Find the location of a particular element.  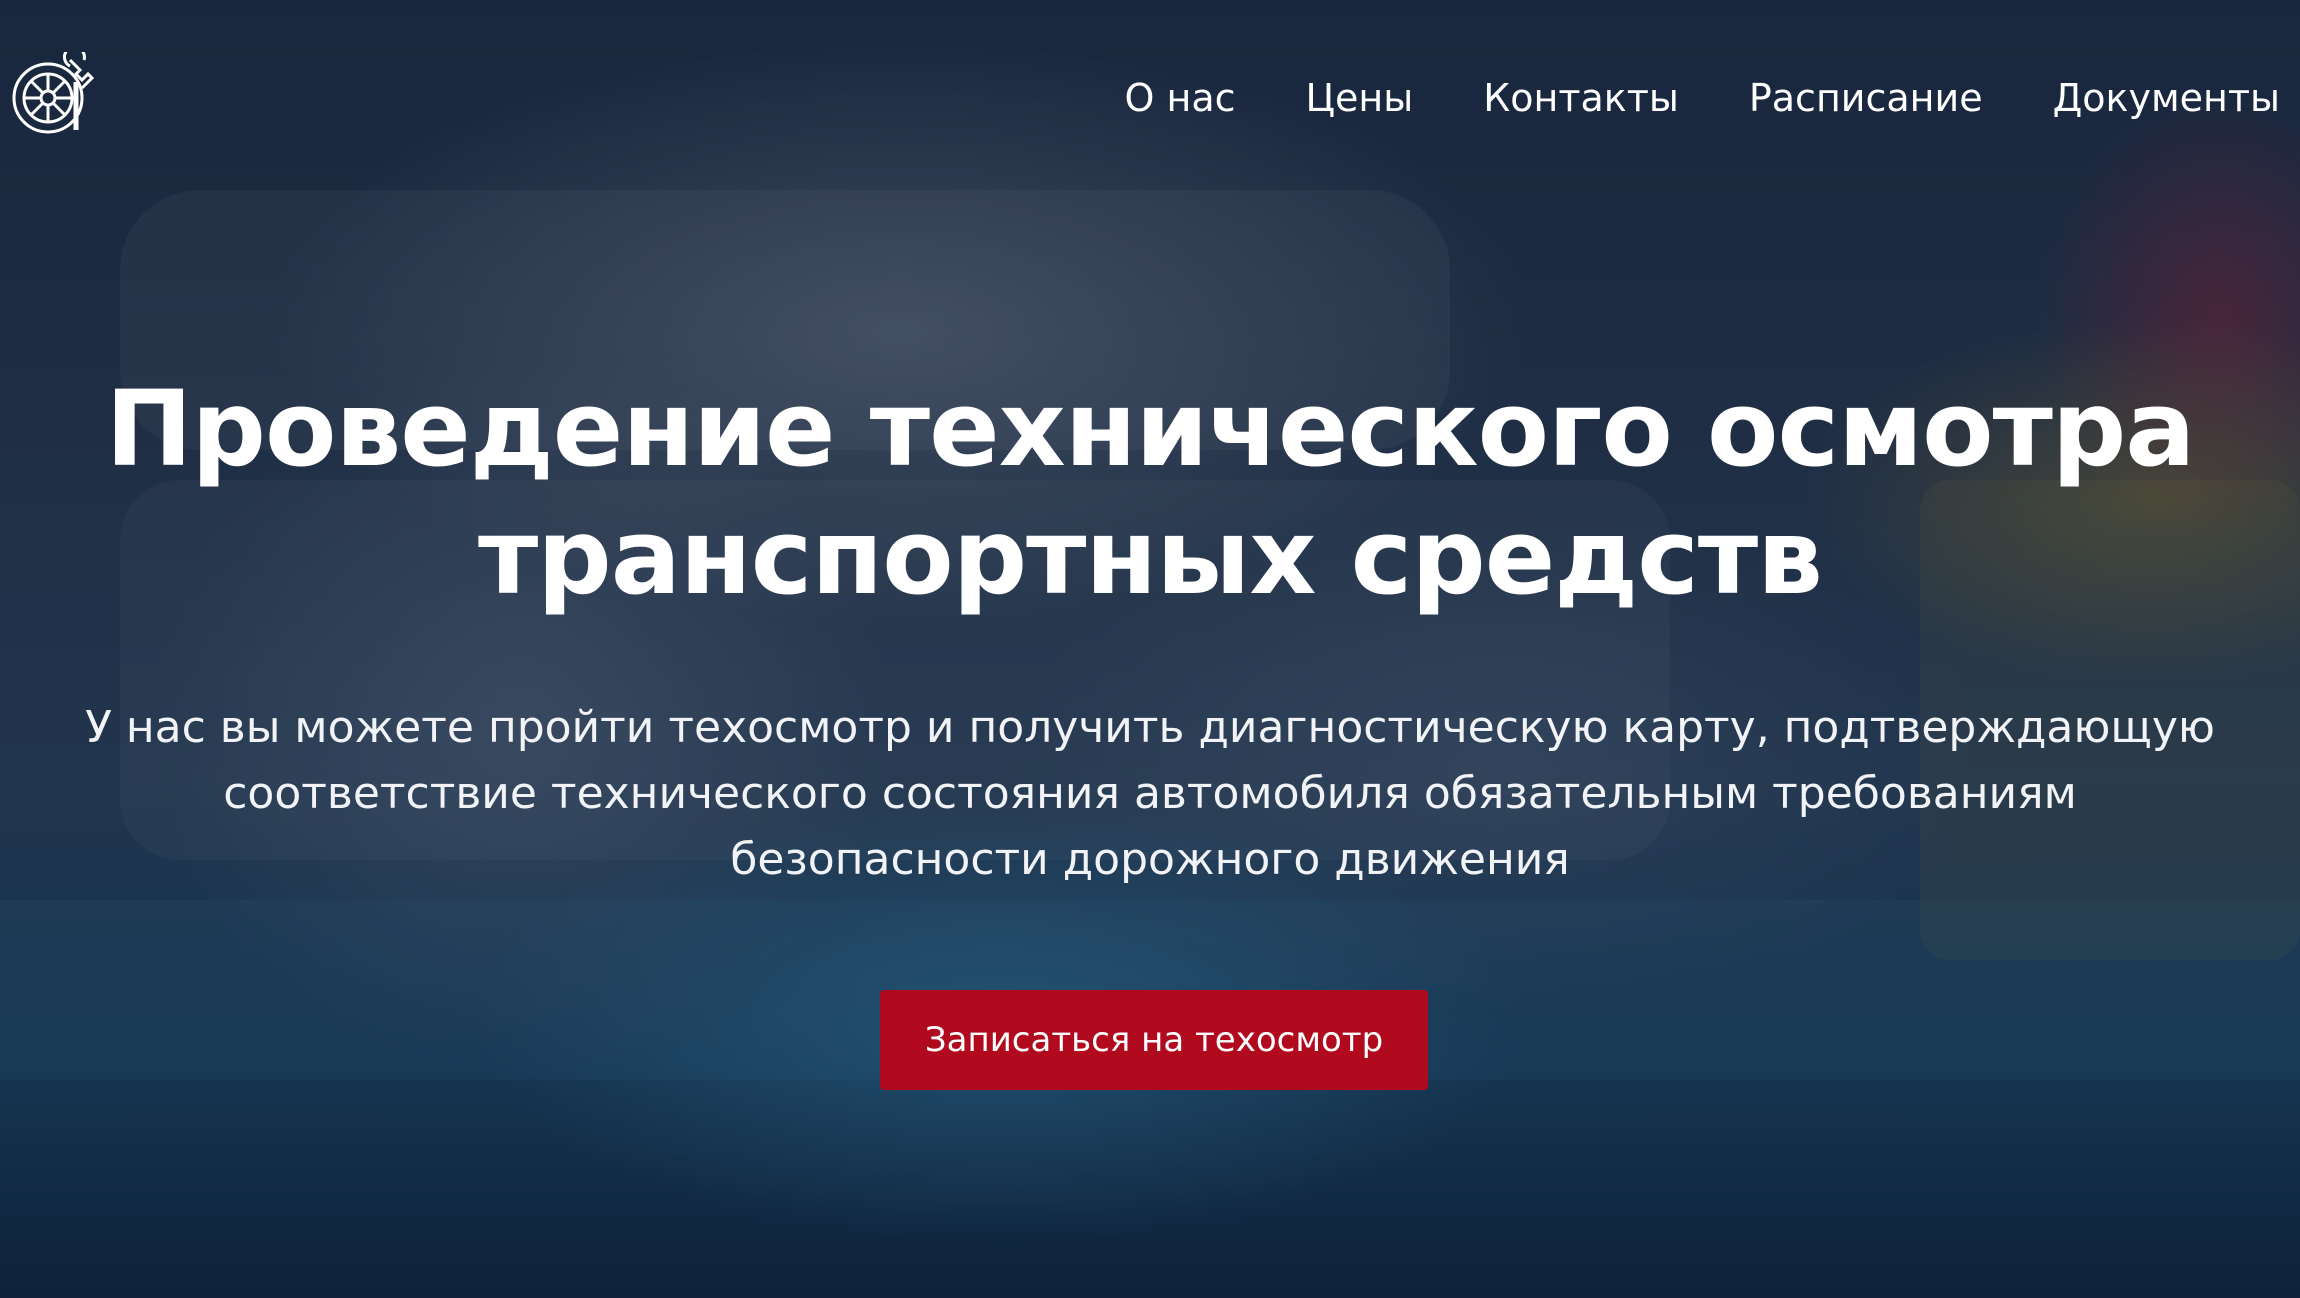

book-inspection-button: Записаться на техосмотр is located at coordinates (1154, 1040).